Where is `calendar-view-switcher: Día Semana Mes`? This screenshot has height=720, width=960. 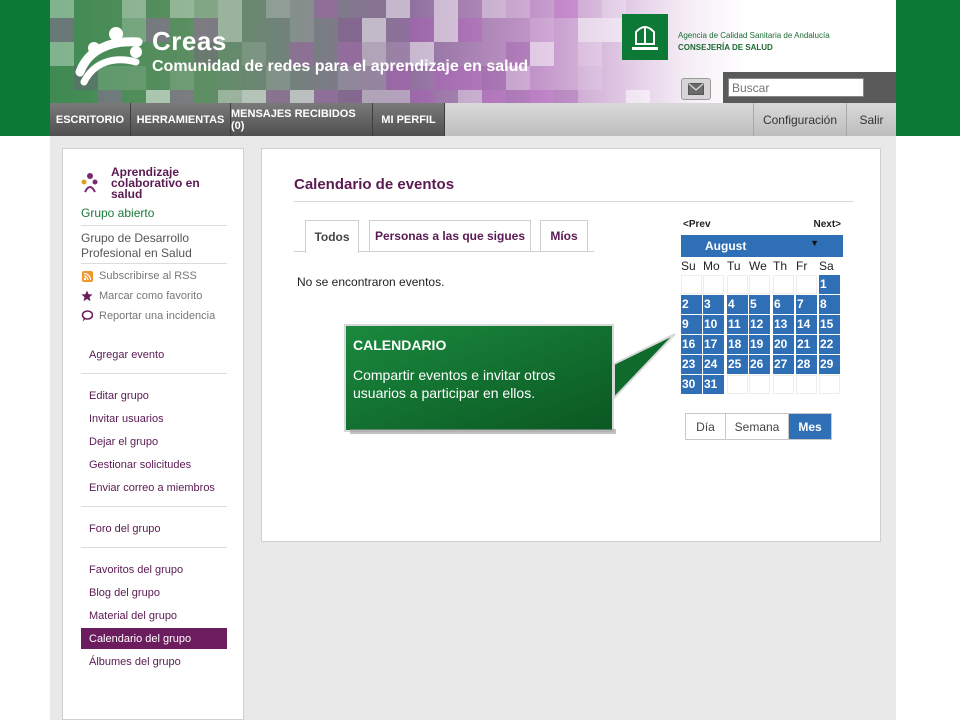 calendar-view-switcher: Día Semana Mes is located at coordinates (758, 426).